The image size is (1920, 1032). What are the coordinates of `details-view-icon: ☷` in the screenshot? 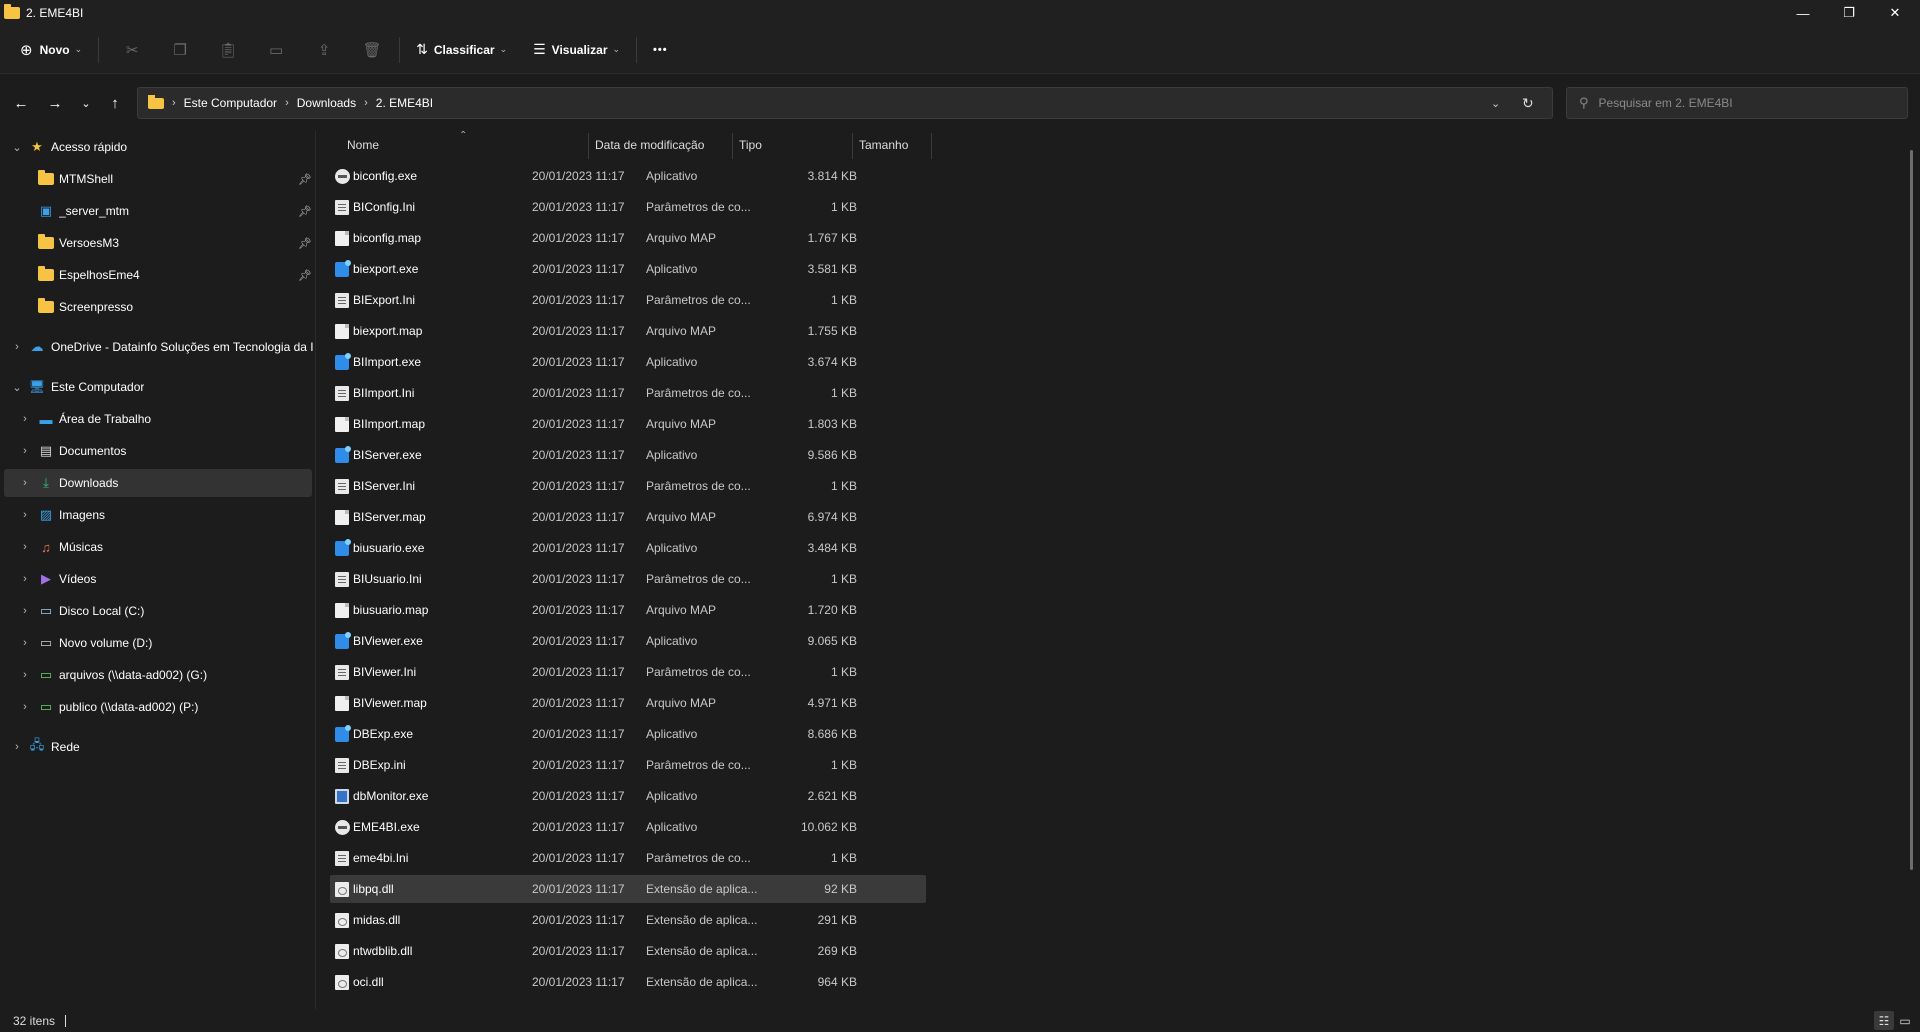 It's located at (1884, 1020).